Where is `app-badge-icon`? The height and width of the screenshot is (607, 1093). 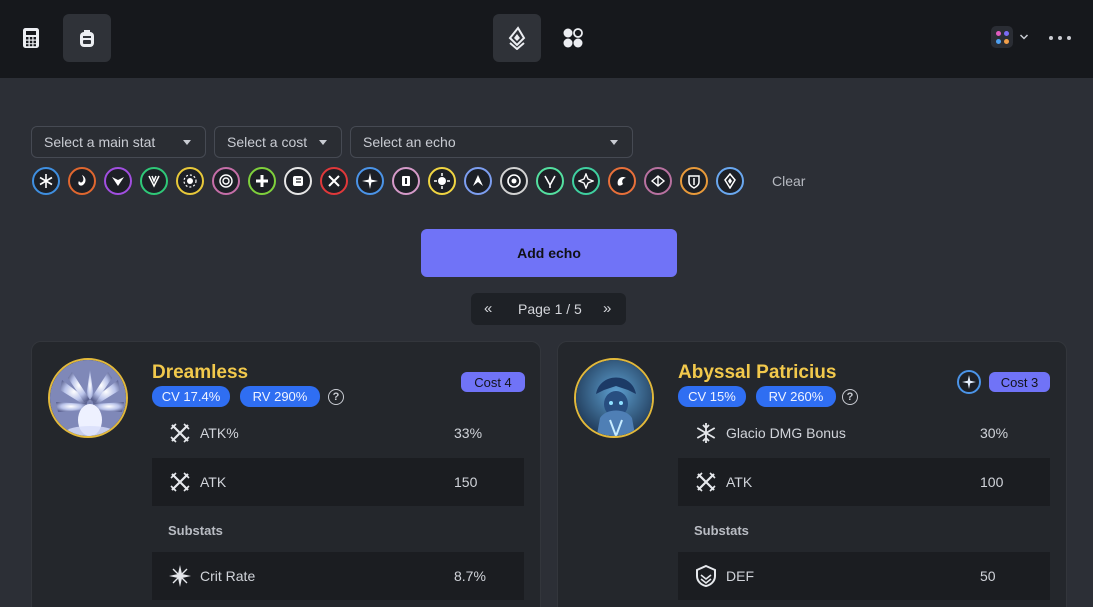 app-badge-icon is located at coordinates (1002, 37).